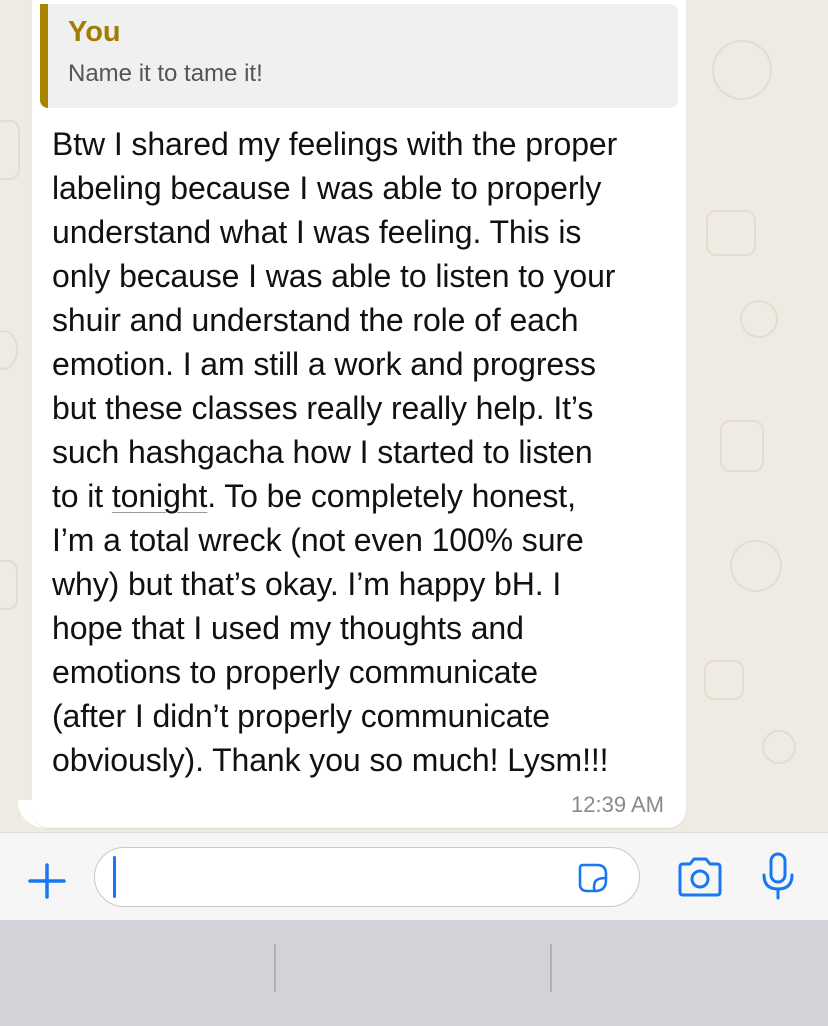  What do you see at coordinates (44, 56) in the screenshot?
I see `quote-accent-bar` at bounding box center [44, 56].